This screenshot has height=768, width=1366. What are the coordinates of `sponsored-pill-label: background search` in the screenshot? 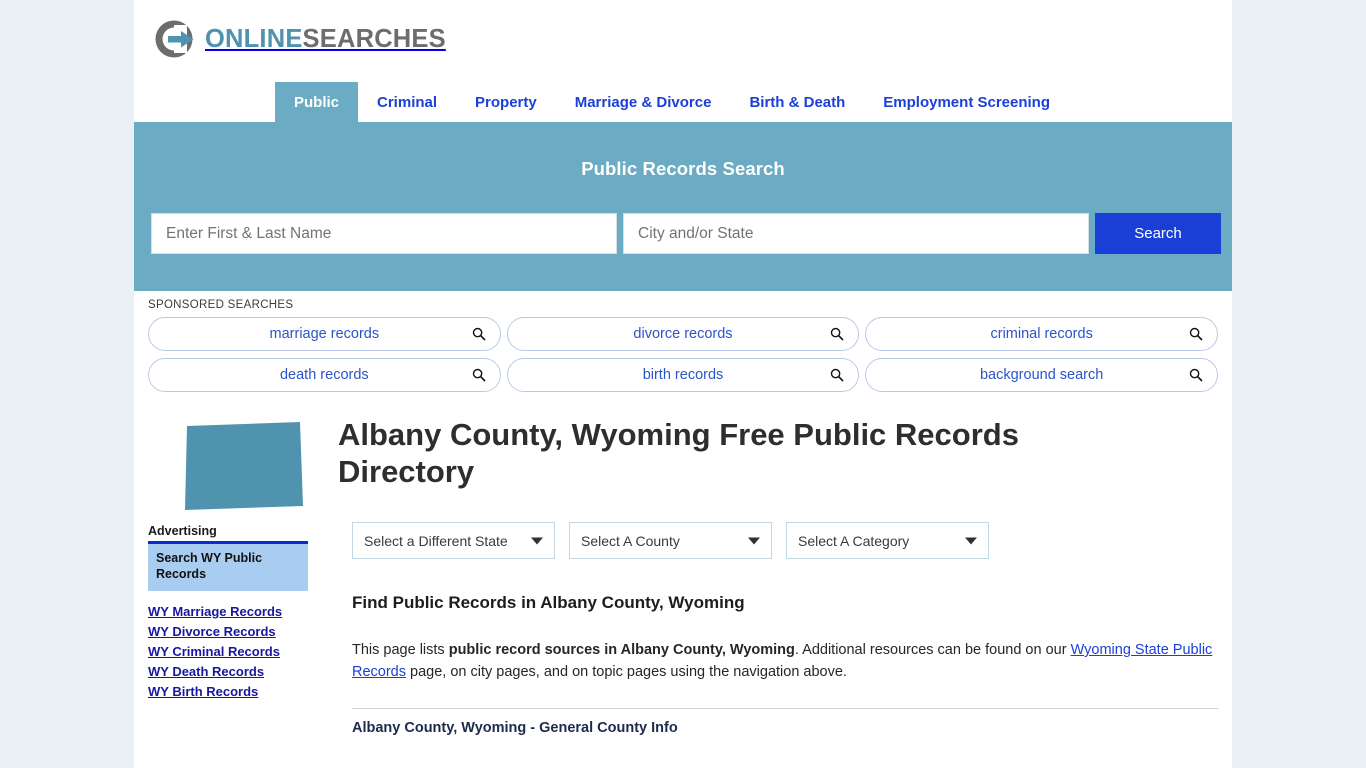 It's located at (1041, 375).